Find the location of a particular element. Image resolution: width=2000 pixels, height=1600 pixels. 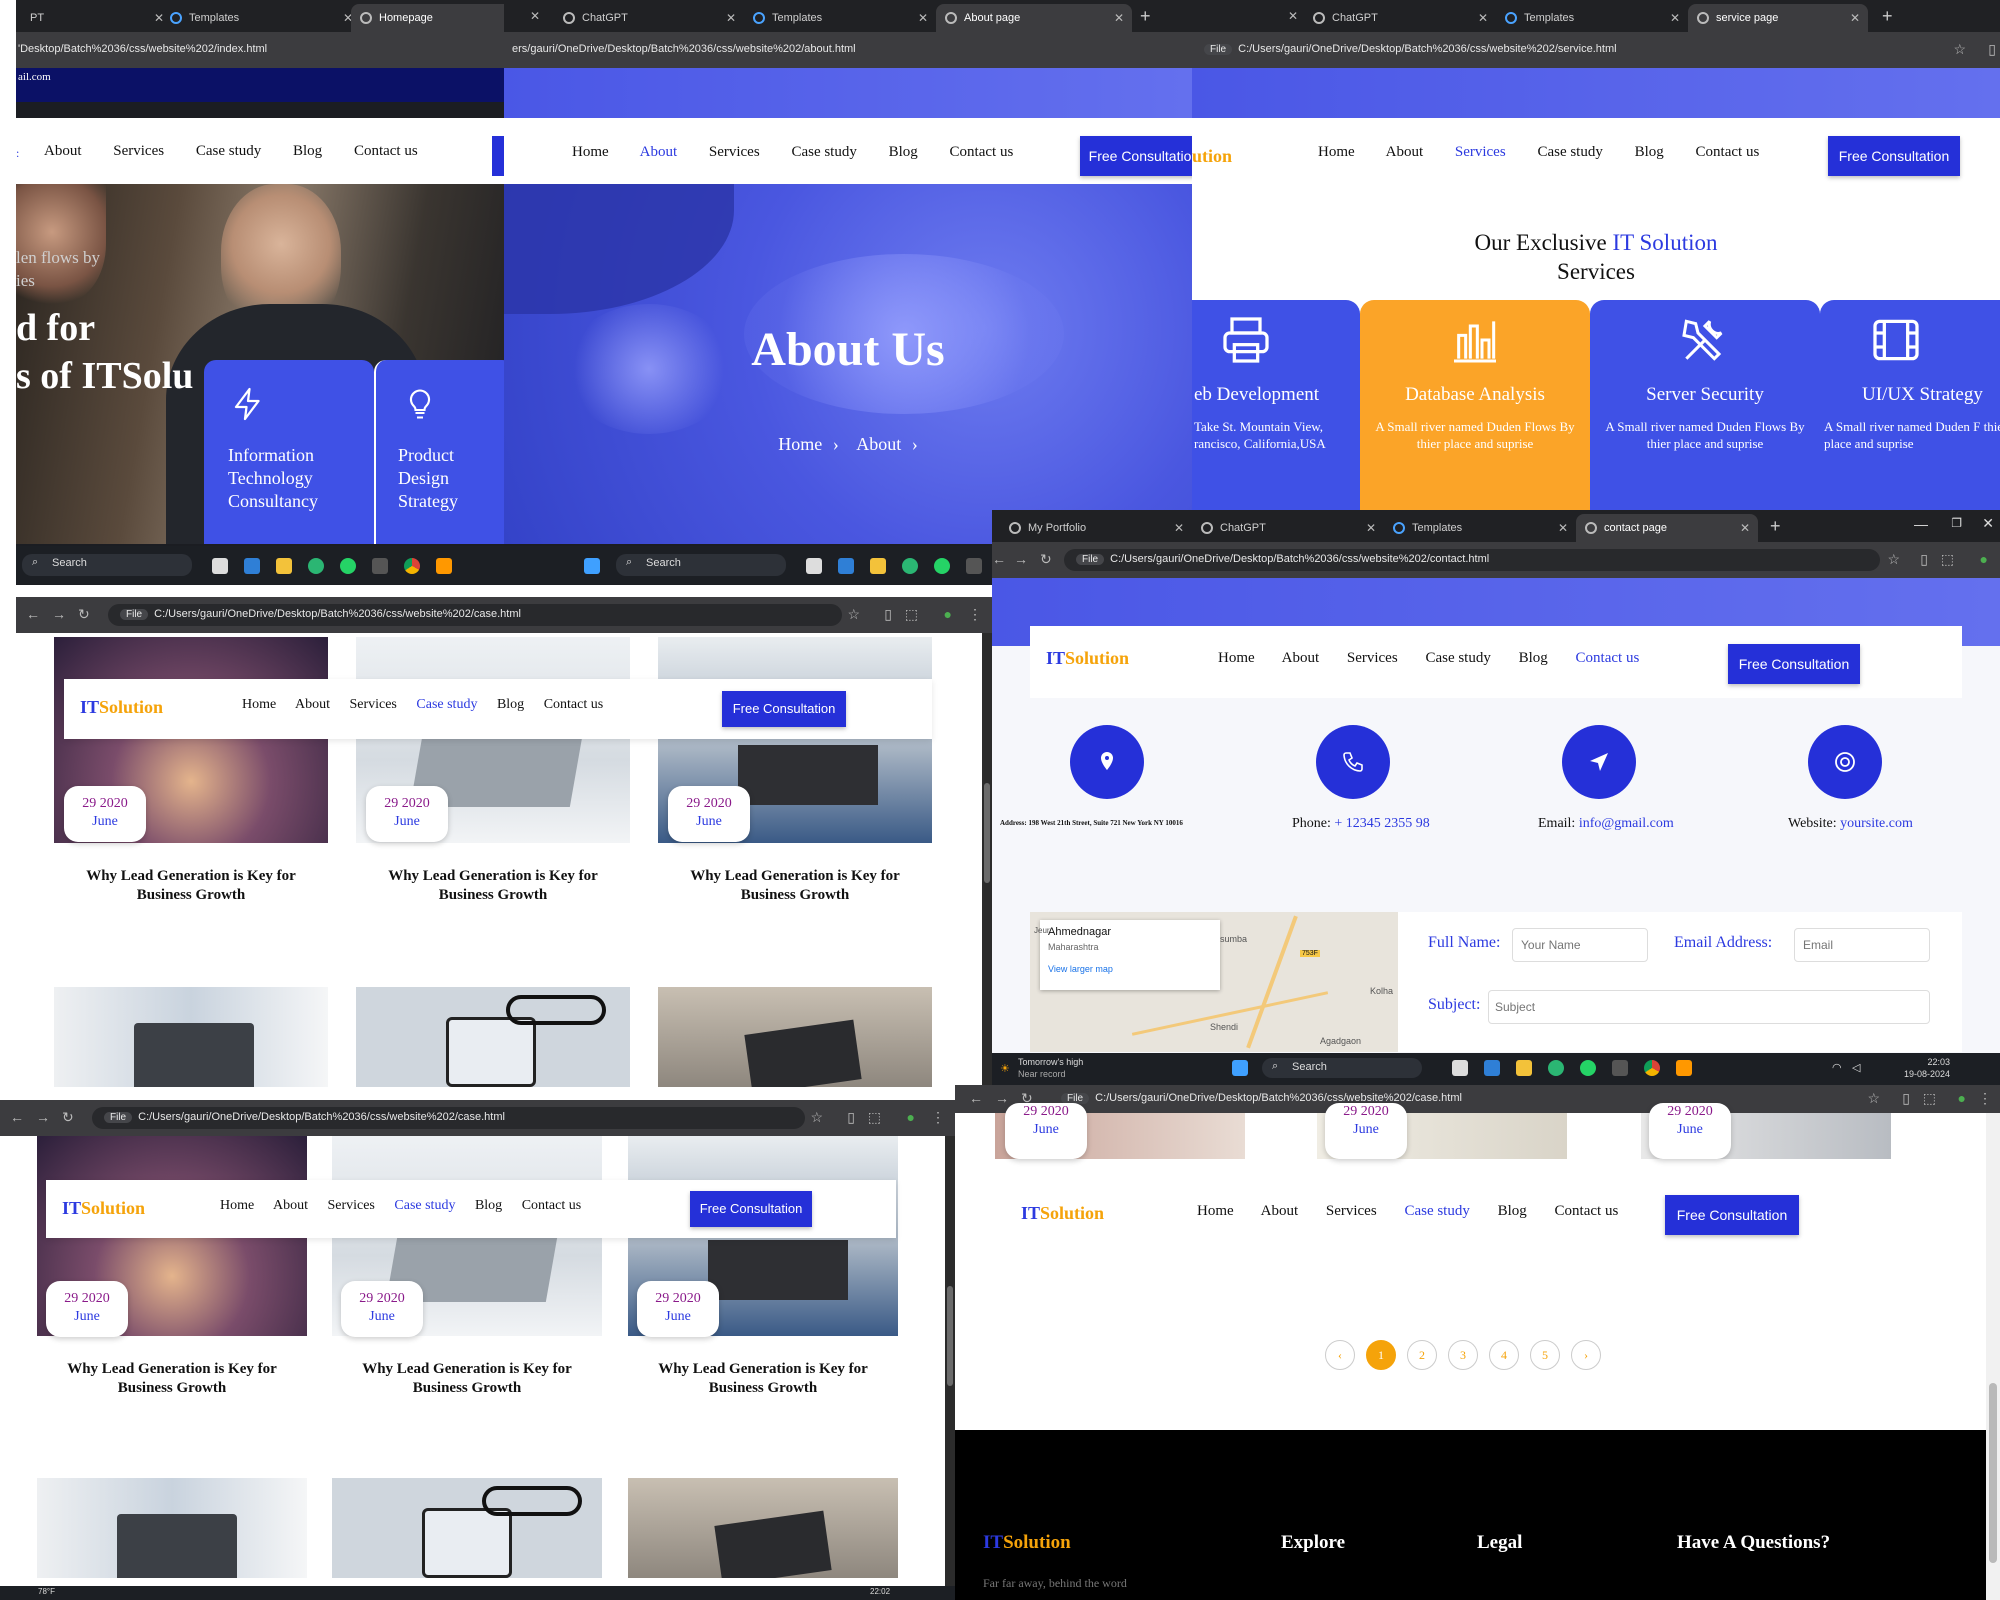

tab-service-page: service page ✕ is located at coordinates (1778, 18).